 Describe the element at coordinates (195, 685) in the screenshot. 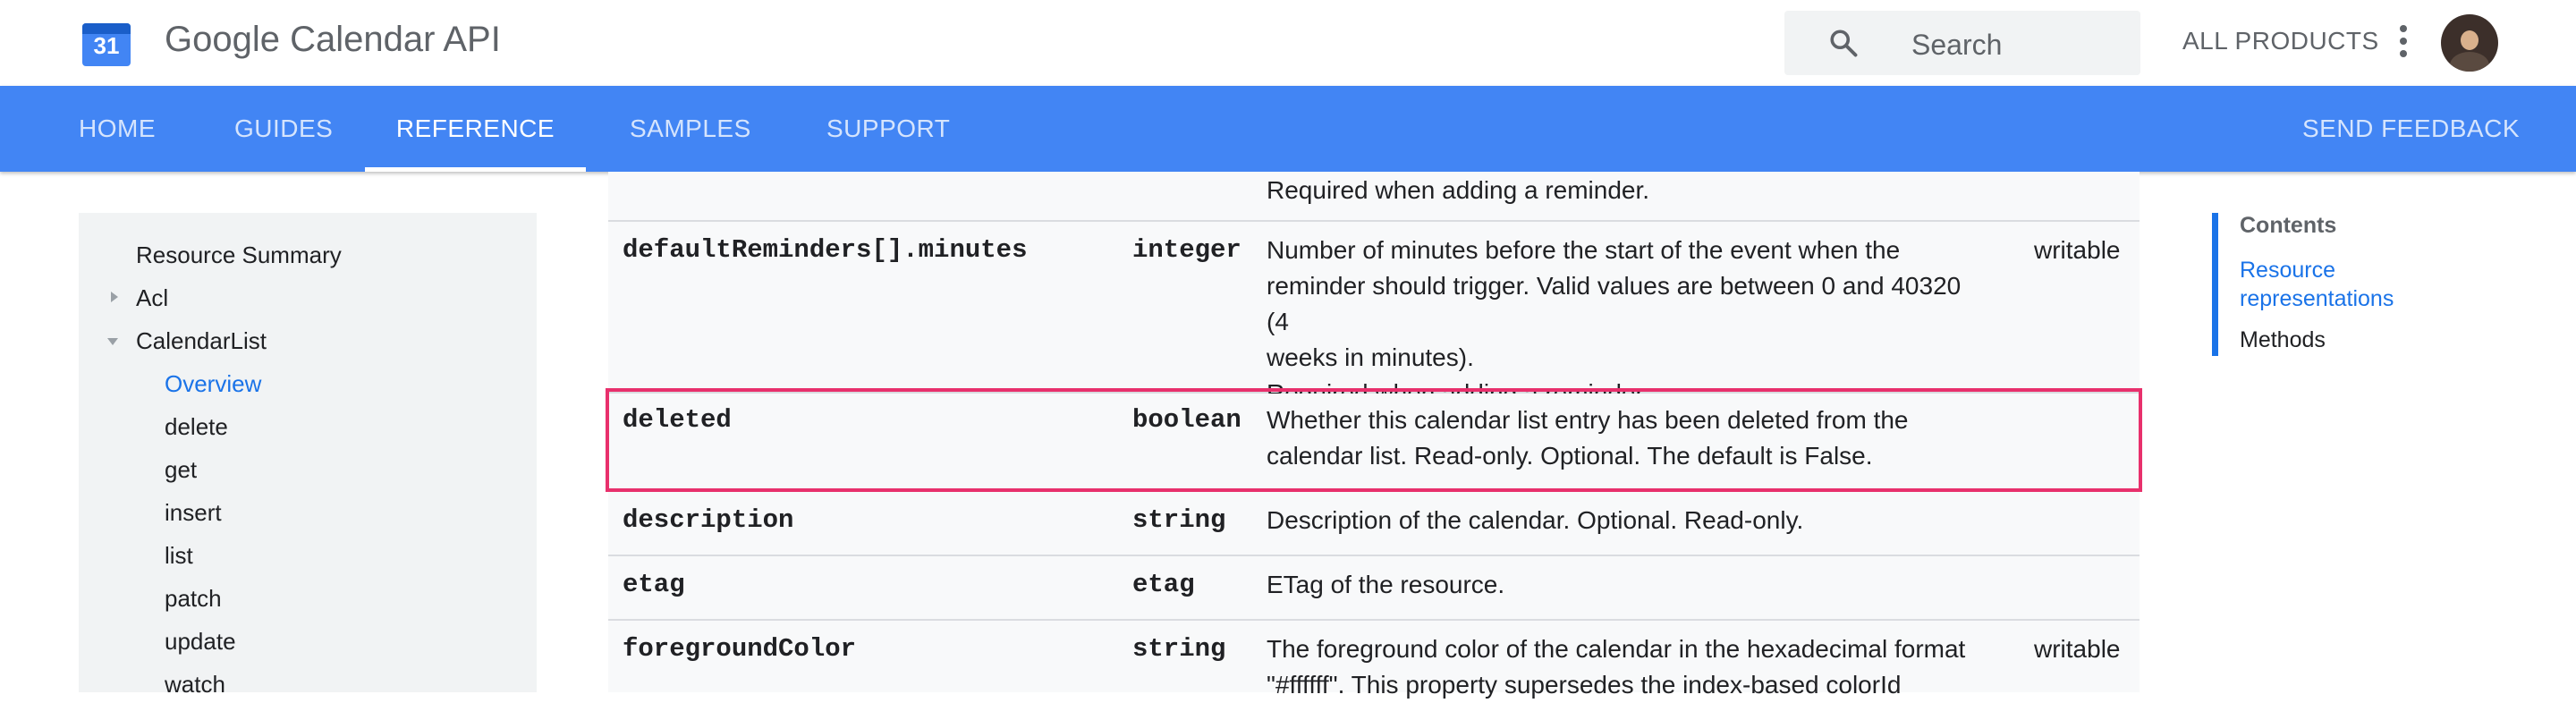

I see `sidebar-item-watch: watch` at that location.